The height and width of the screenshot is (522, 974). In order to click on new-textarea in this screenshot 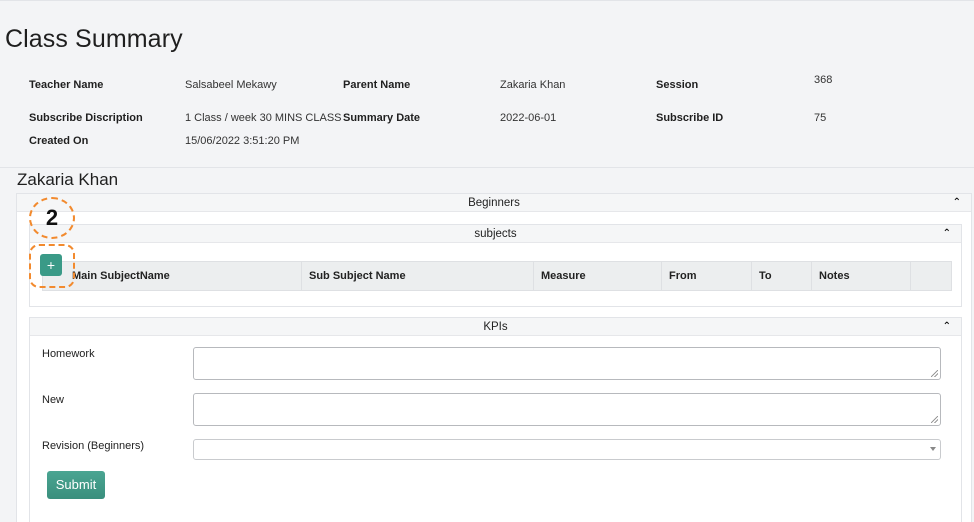, I will do `click(567, 409)`.